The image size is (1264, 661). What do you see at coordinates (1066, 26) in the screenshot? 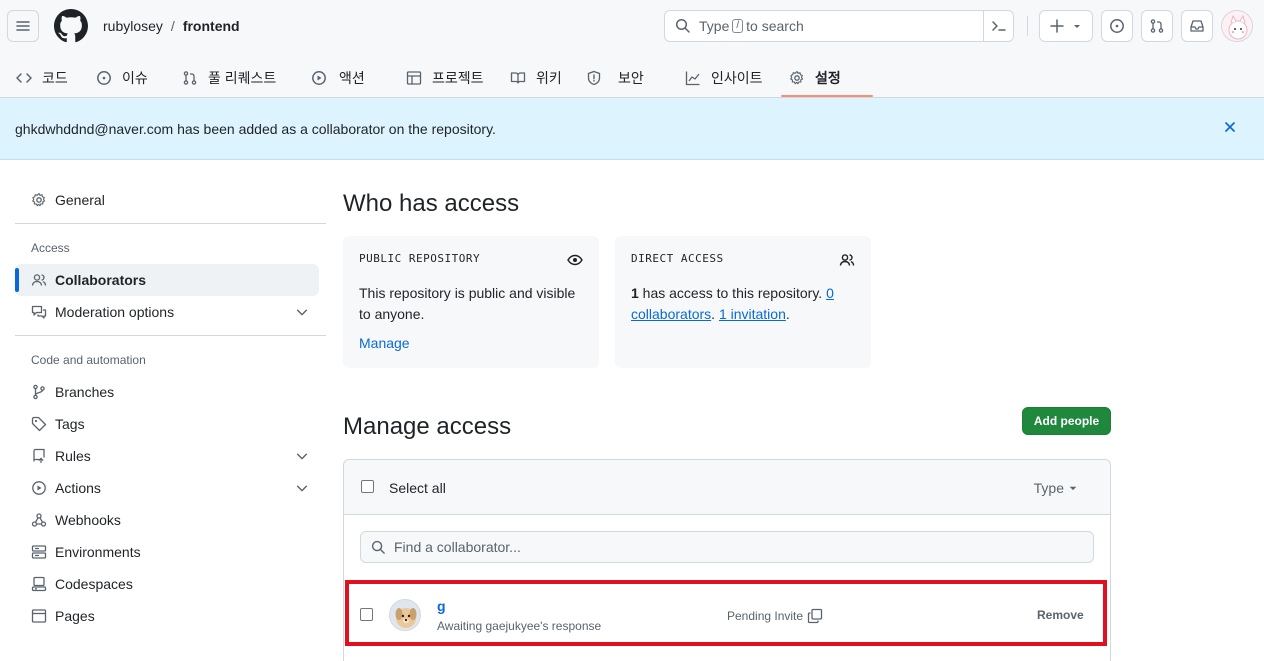
I see `create-new-button` at bounding box center [1066, 26].